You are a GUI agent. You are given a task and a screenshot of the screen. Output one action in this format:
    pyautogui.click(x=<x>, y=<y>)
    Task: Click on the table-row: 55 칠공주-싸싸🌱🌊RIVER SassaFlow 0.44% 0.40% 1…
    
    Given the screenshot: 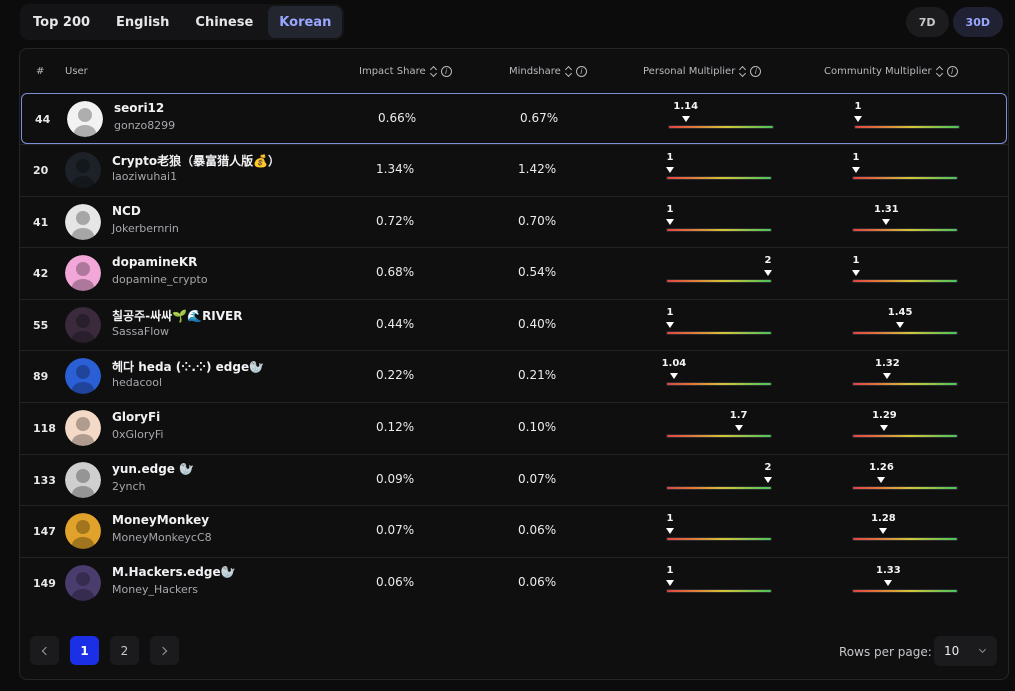 What is the action you would take?
    pyautogui.click(x=514, y=324)
    